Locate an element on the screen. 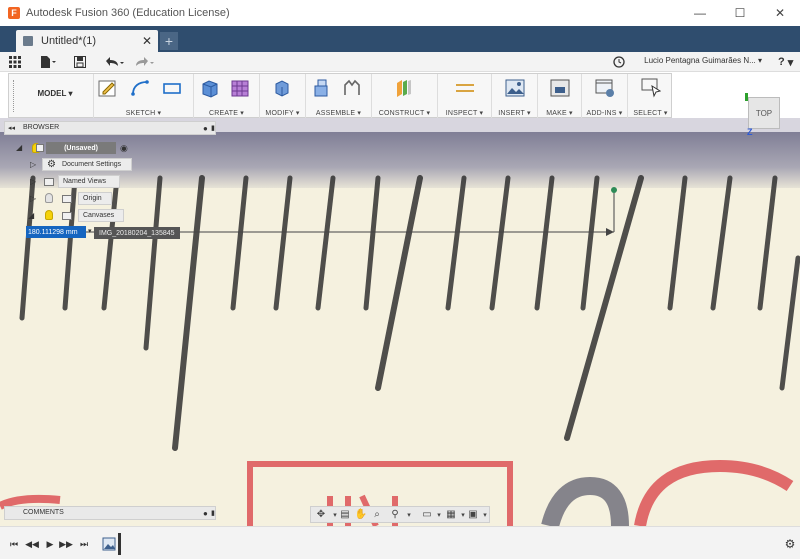 This screenshot has height=559, width=800. insert-group-label: INSERT ▾ is located at coordinates (514, 113).